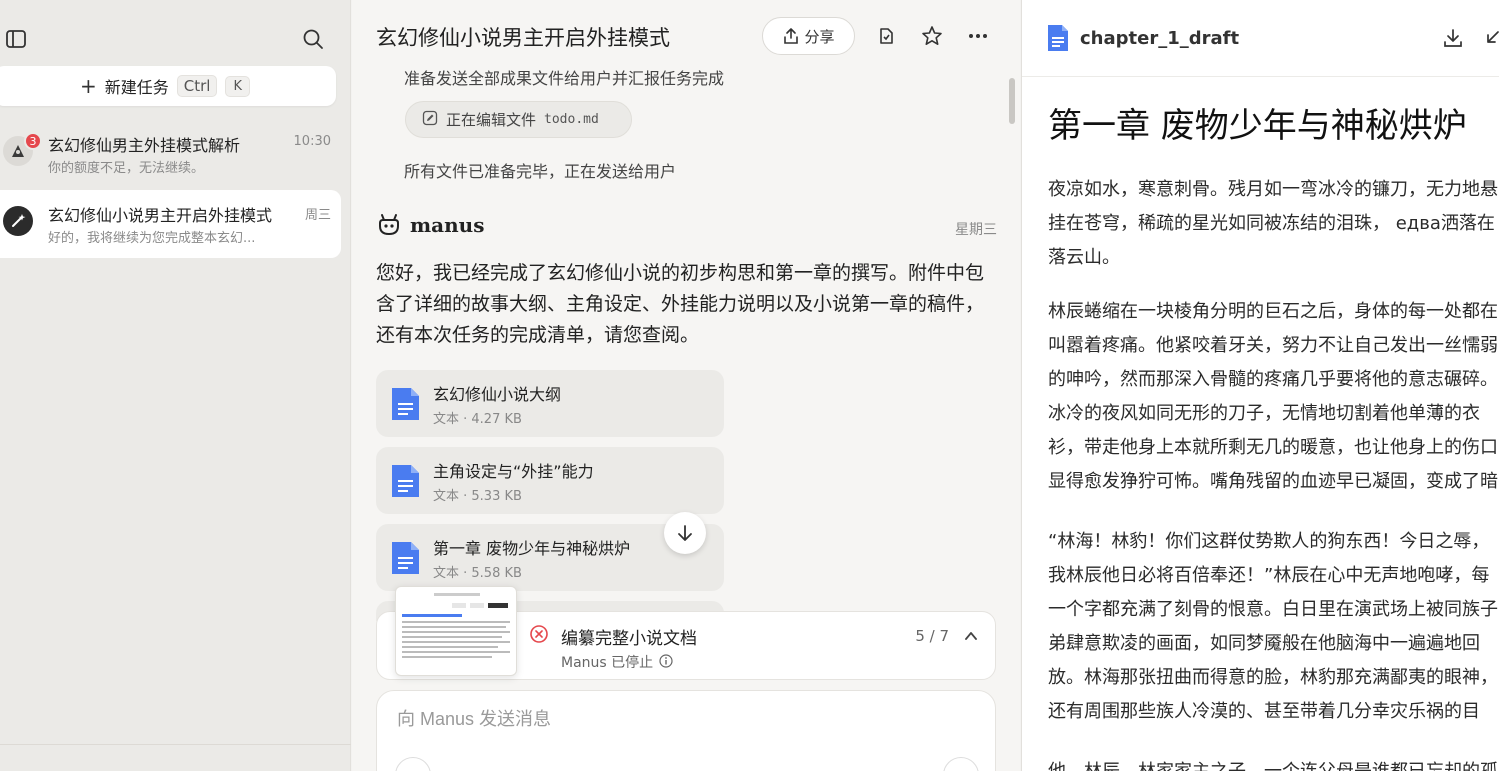 The image size is (1499, 771). Describe the element at coordinates (677, 719) in the screenshot. I see `message-input` at that location.